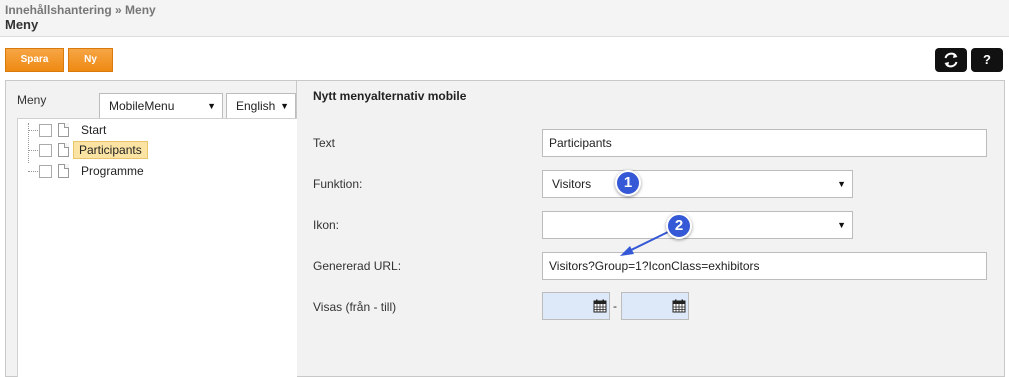 The width and height of the screenshot is (1009, 377). I want to click on annotation-marker-1: 1, so click(628, 183).